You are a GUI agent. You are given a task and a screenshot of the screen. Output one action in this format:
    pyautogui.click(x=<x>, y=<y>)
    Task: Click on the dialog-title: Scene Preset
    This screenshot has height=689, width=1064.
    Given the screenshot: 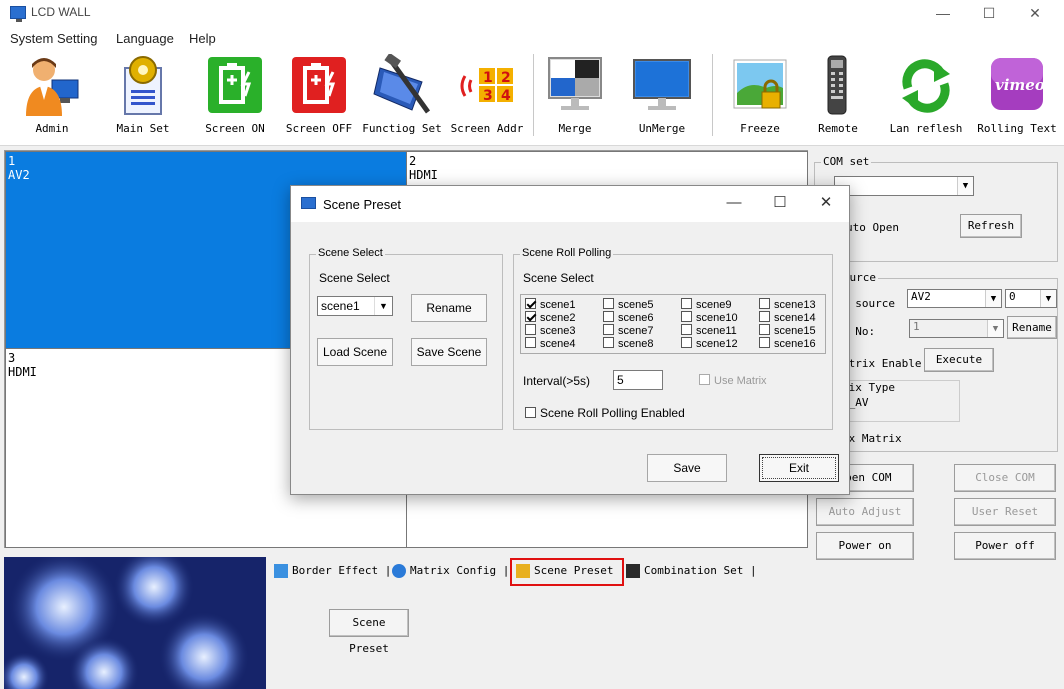 What is the action you would take?
    pyautogui.click(x=362, y=204)
    